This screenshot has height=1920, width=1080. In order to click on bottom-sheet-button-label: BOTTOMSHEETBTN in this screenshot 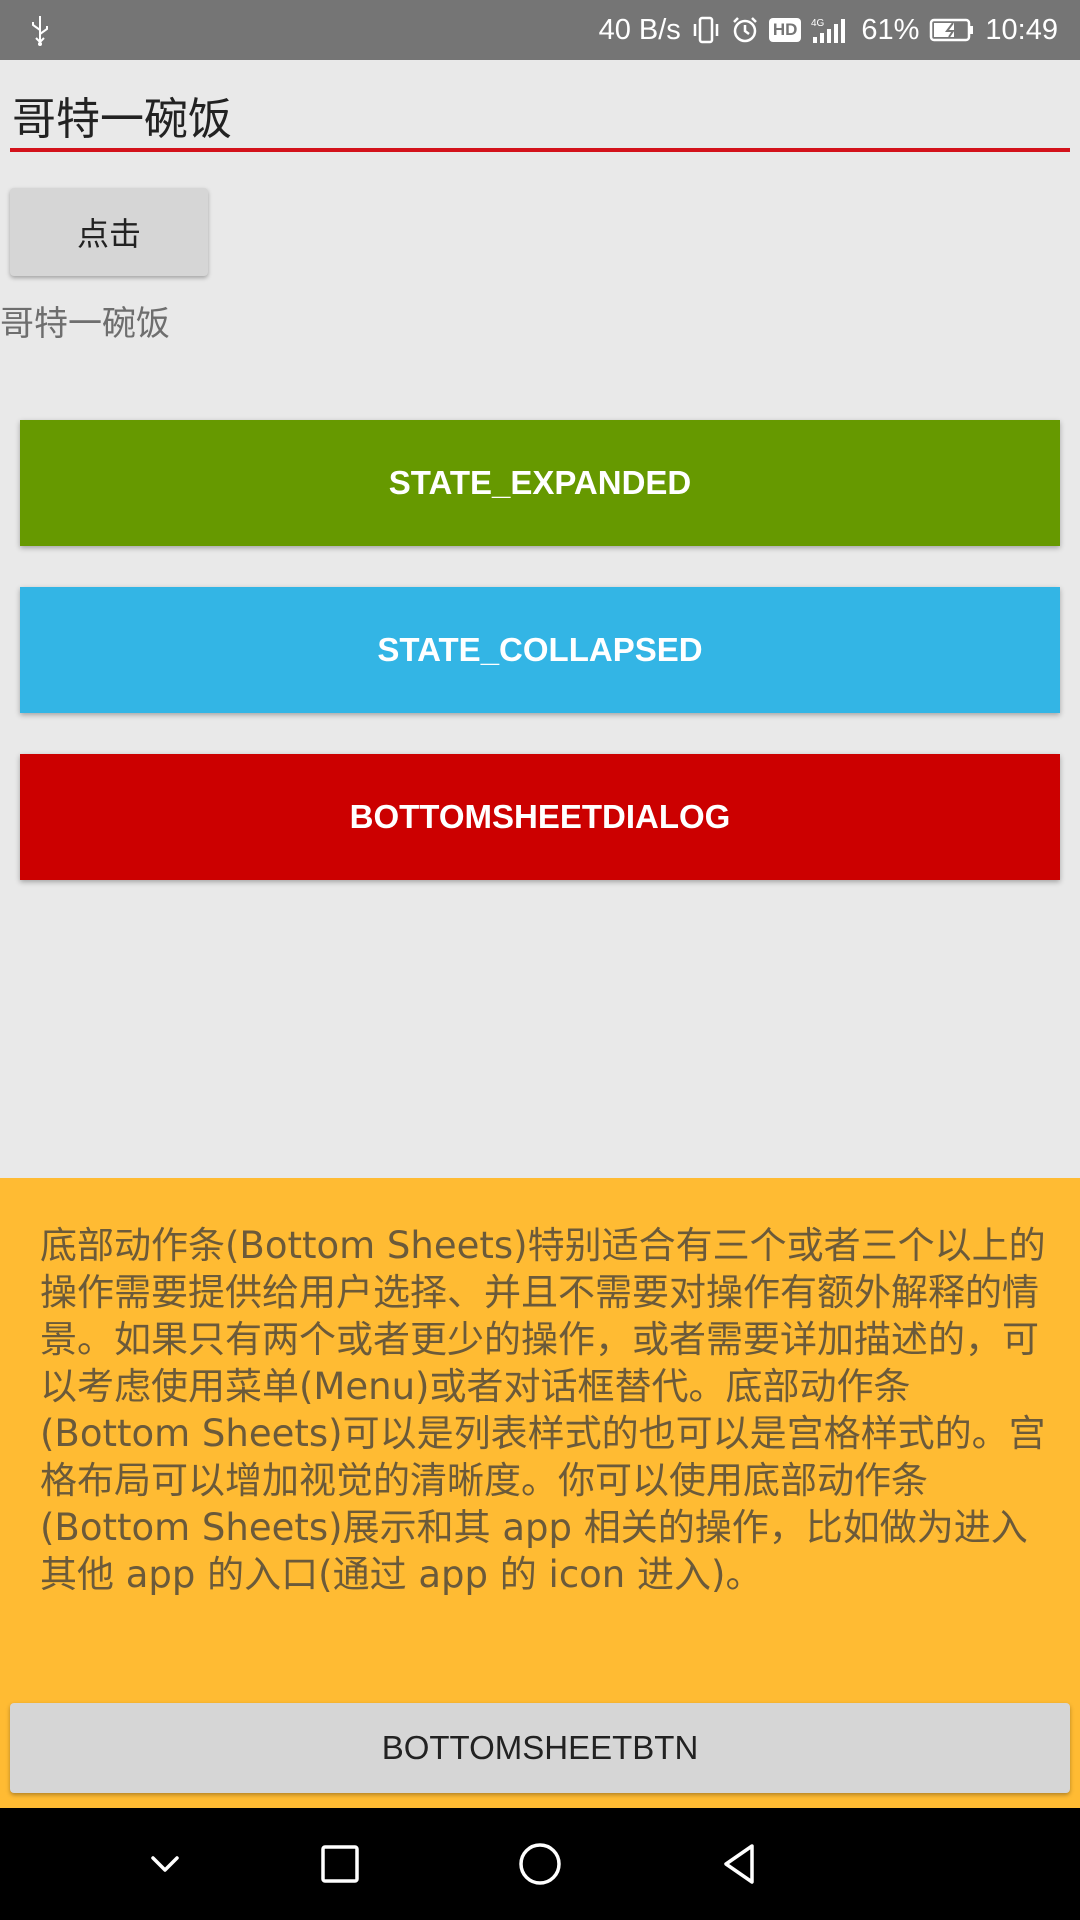, I will do `click(540, 1747)`.